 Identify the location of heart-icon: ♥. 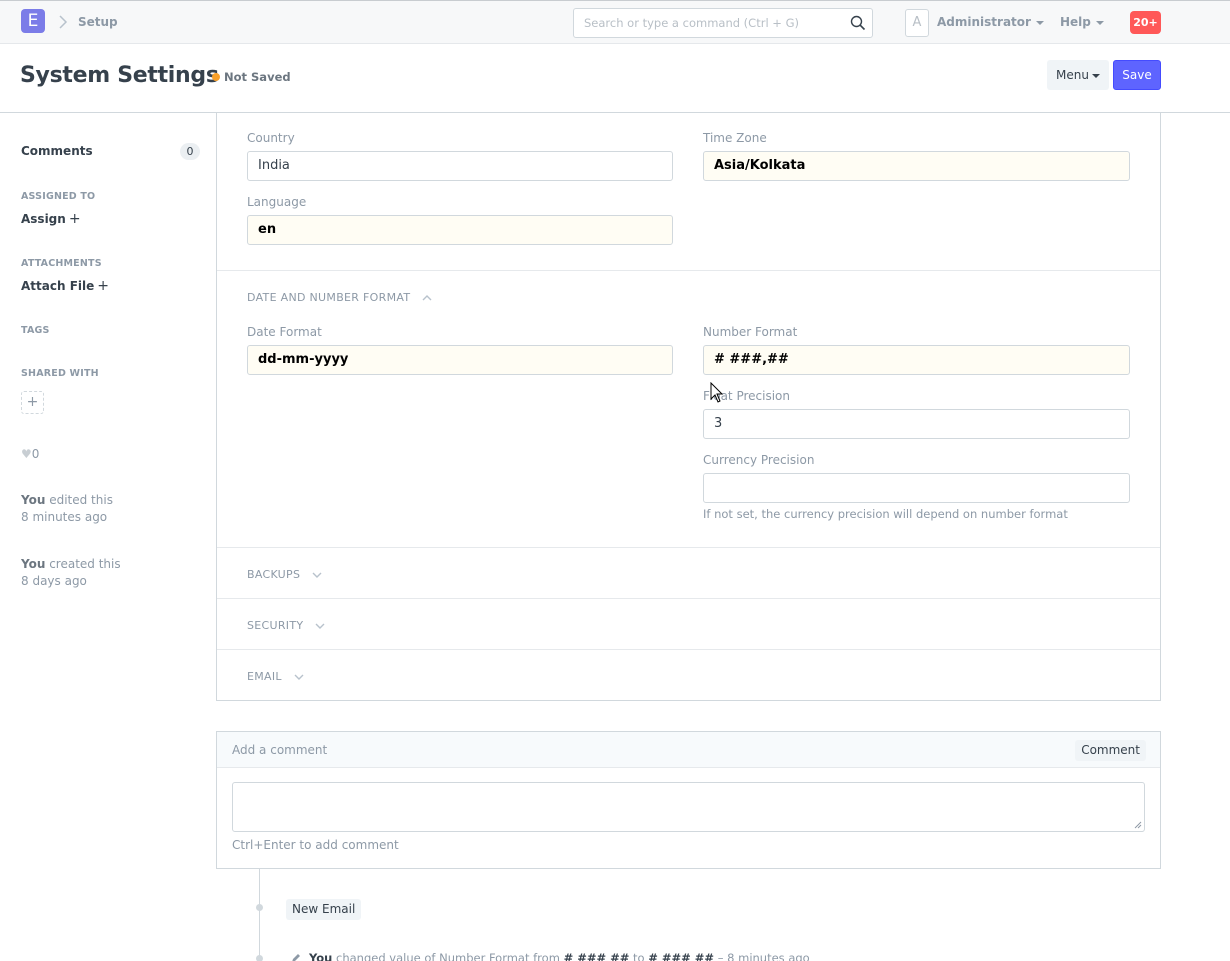
(26, 454).